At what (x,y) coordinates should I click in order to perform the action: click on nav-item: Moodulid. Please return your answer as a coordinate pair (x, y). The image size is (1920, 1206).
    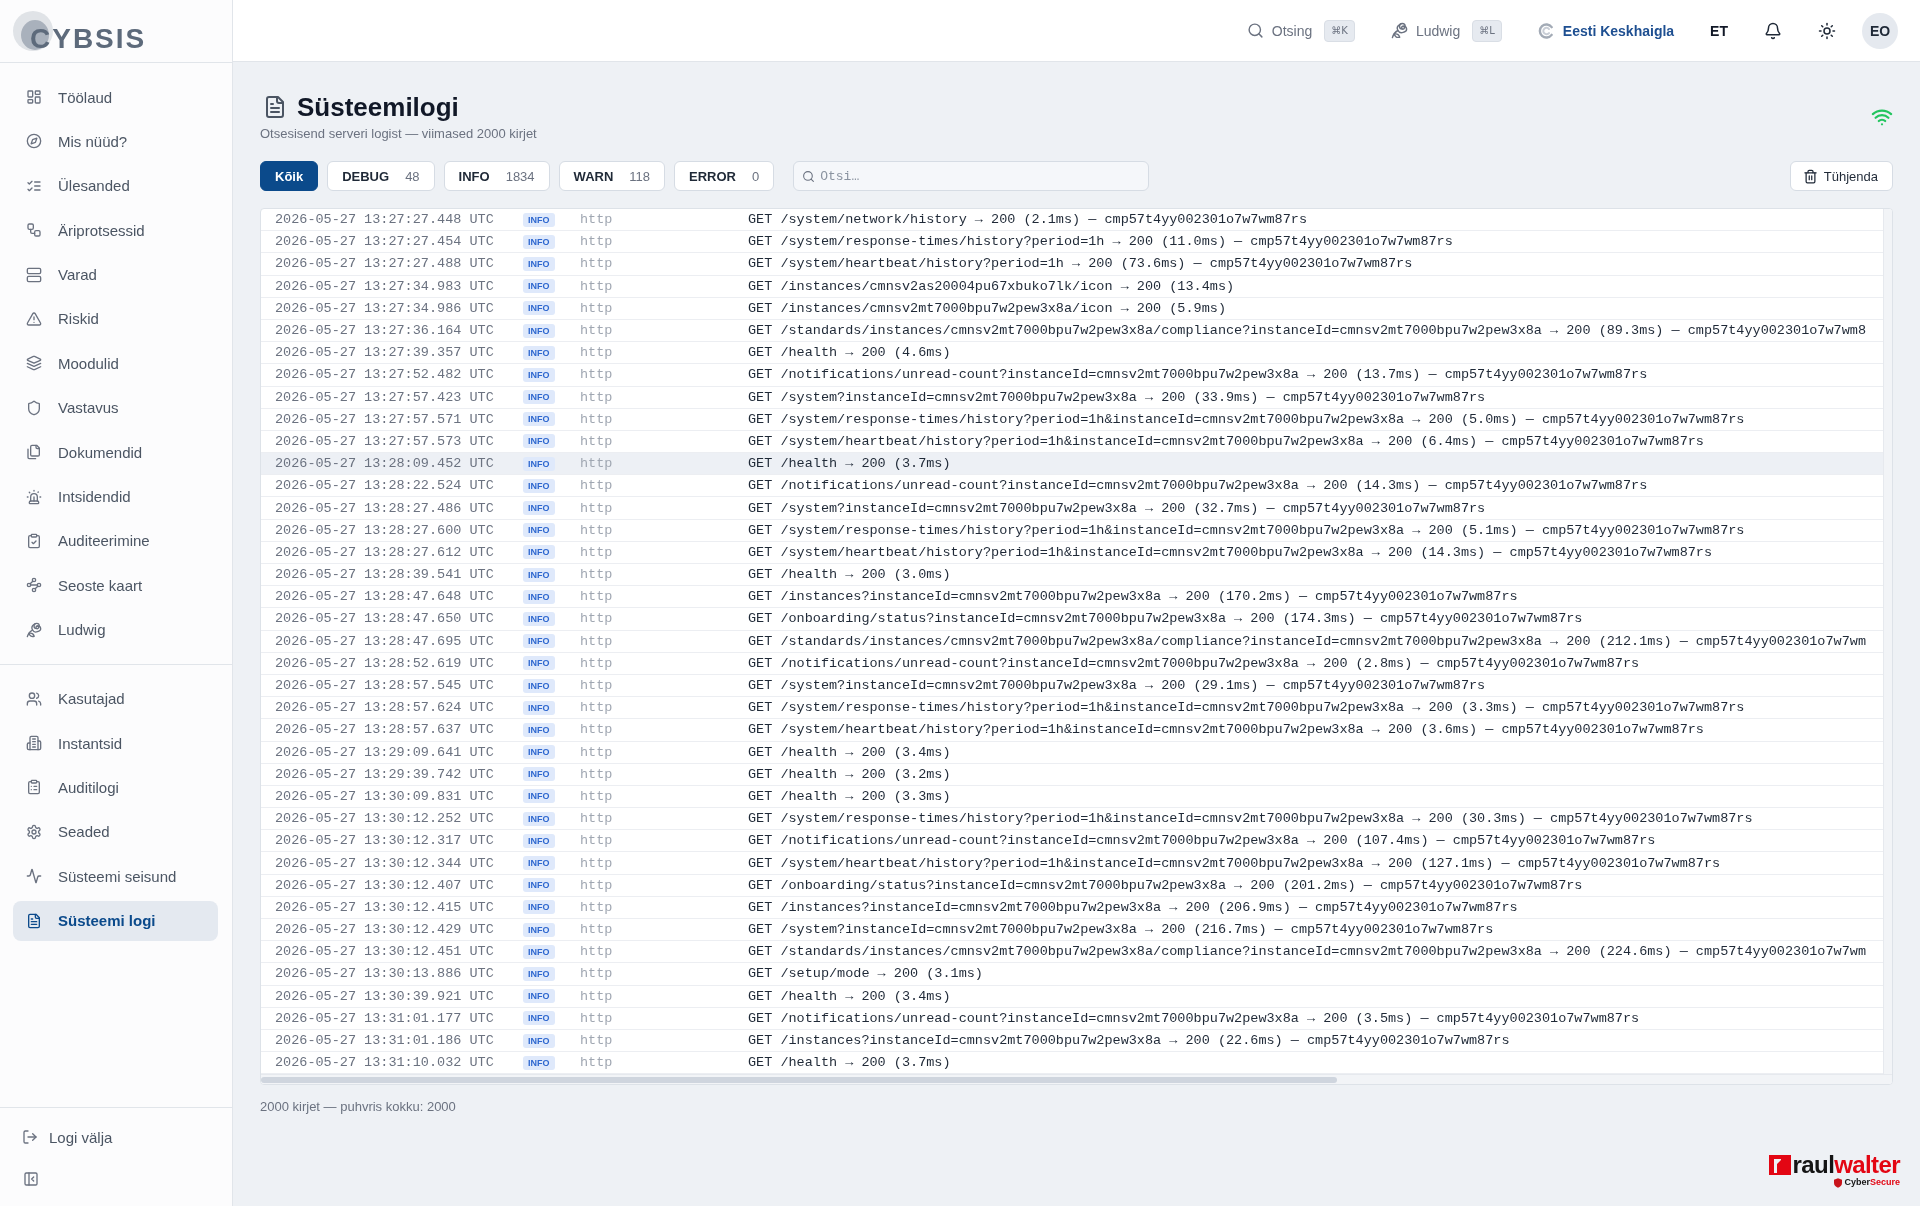
    Looking at the image, I should click on (115, 363).